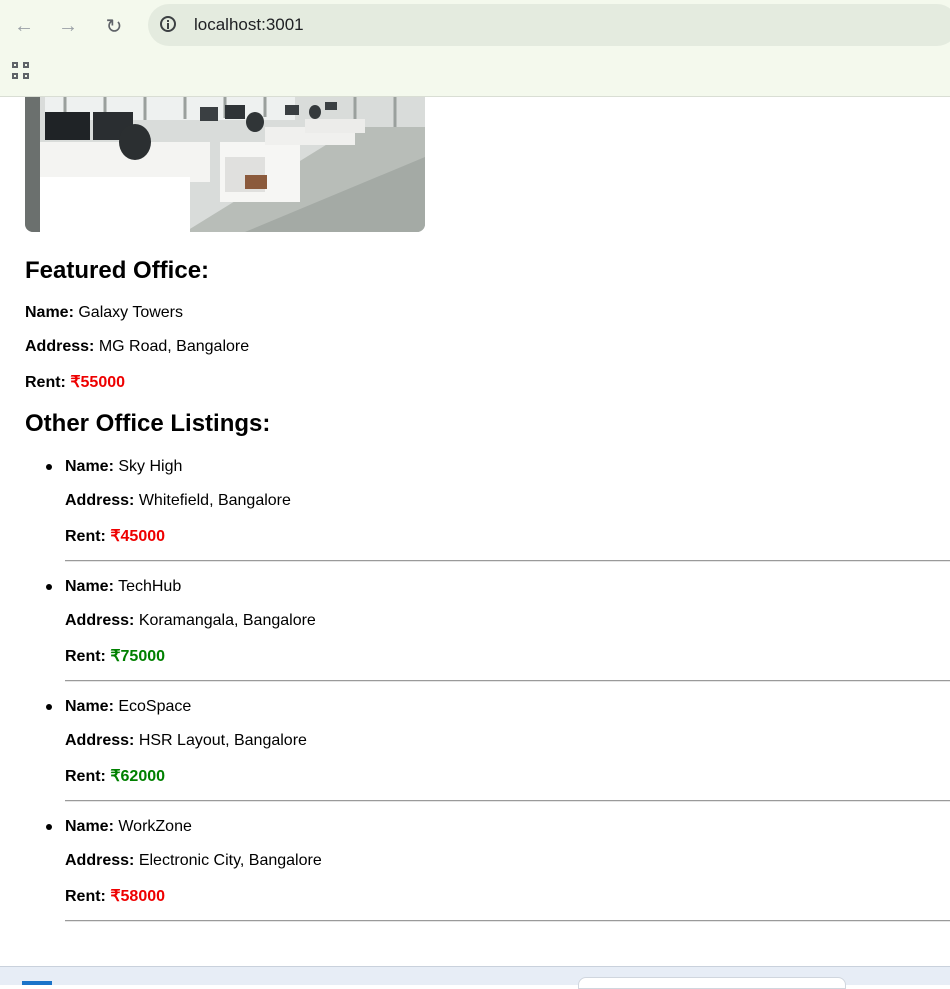 The height and width of the screenshot is (989, 950). I want to click on address-value: MG Road, Bangalore, so click(174, 346).